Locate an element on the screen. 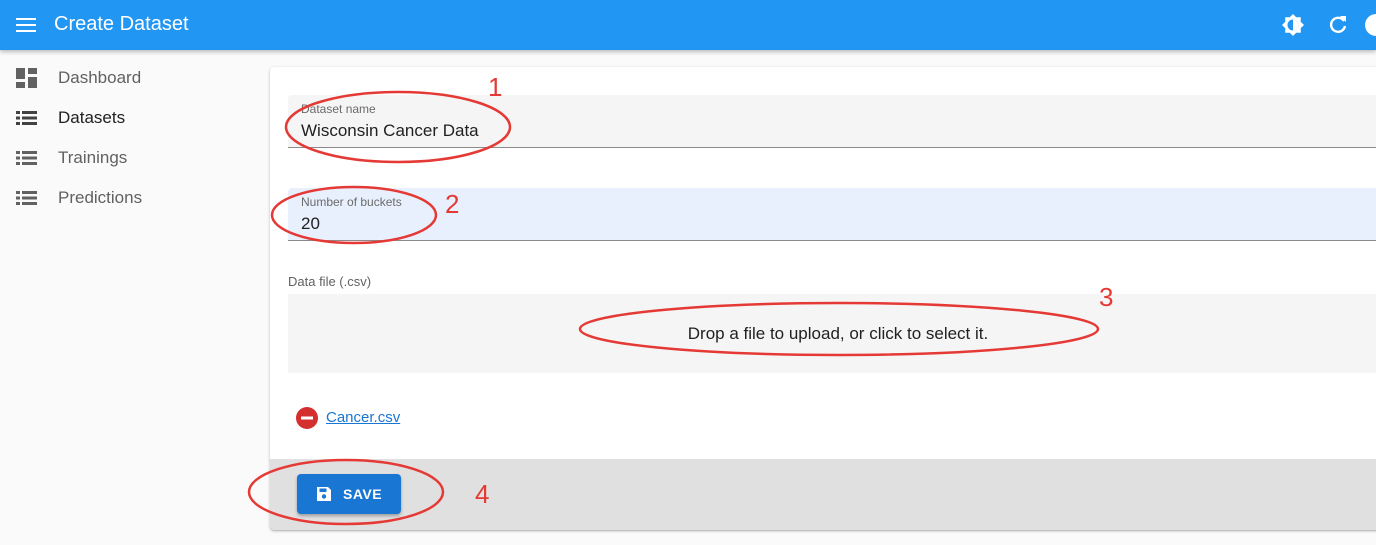 The image size is (1376, 545). data-file-label: Data file (.csv) is located at coordinates (330, 281).